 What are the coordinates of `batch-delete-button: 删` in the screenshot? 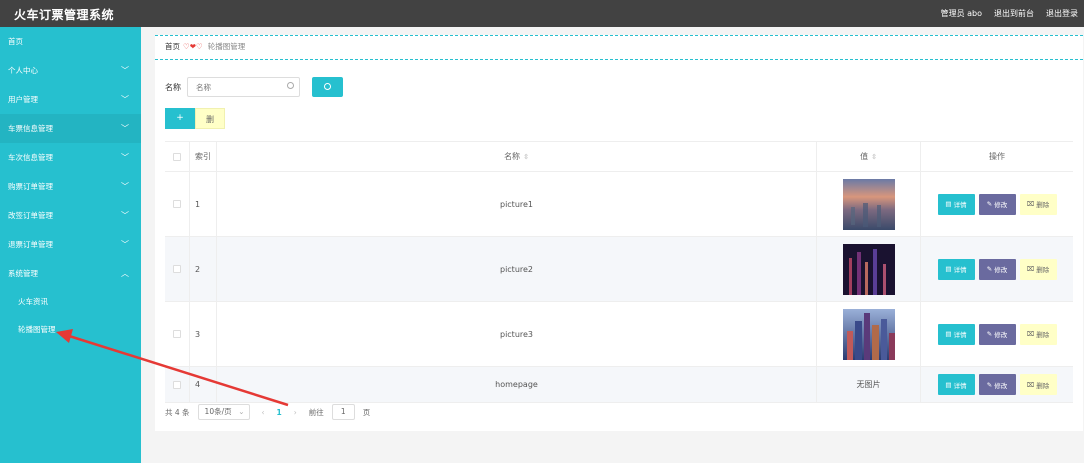 It's located at (210, 118).